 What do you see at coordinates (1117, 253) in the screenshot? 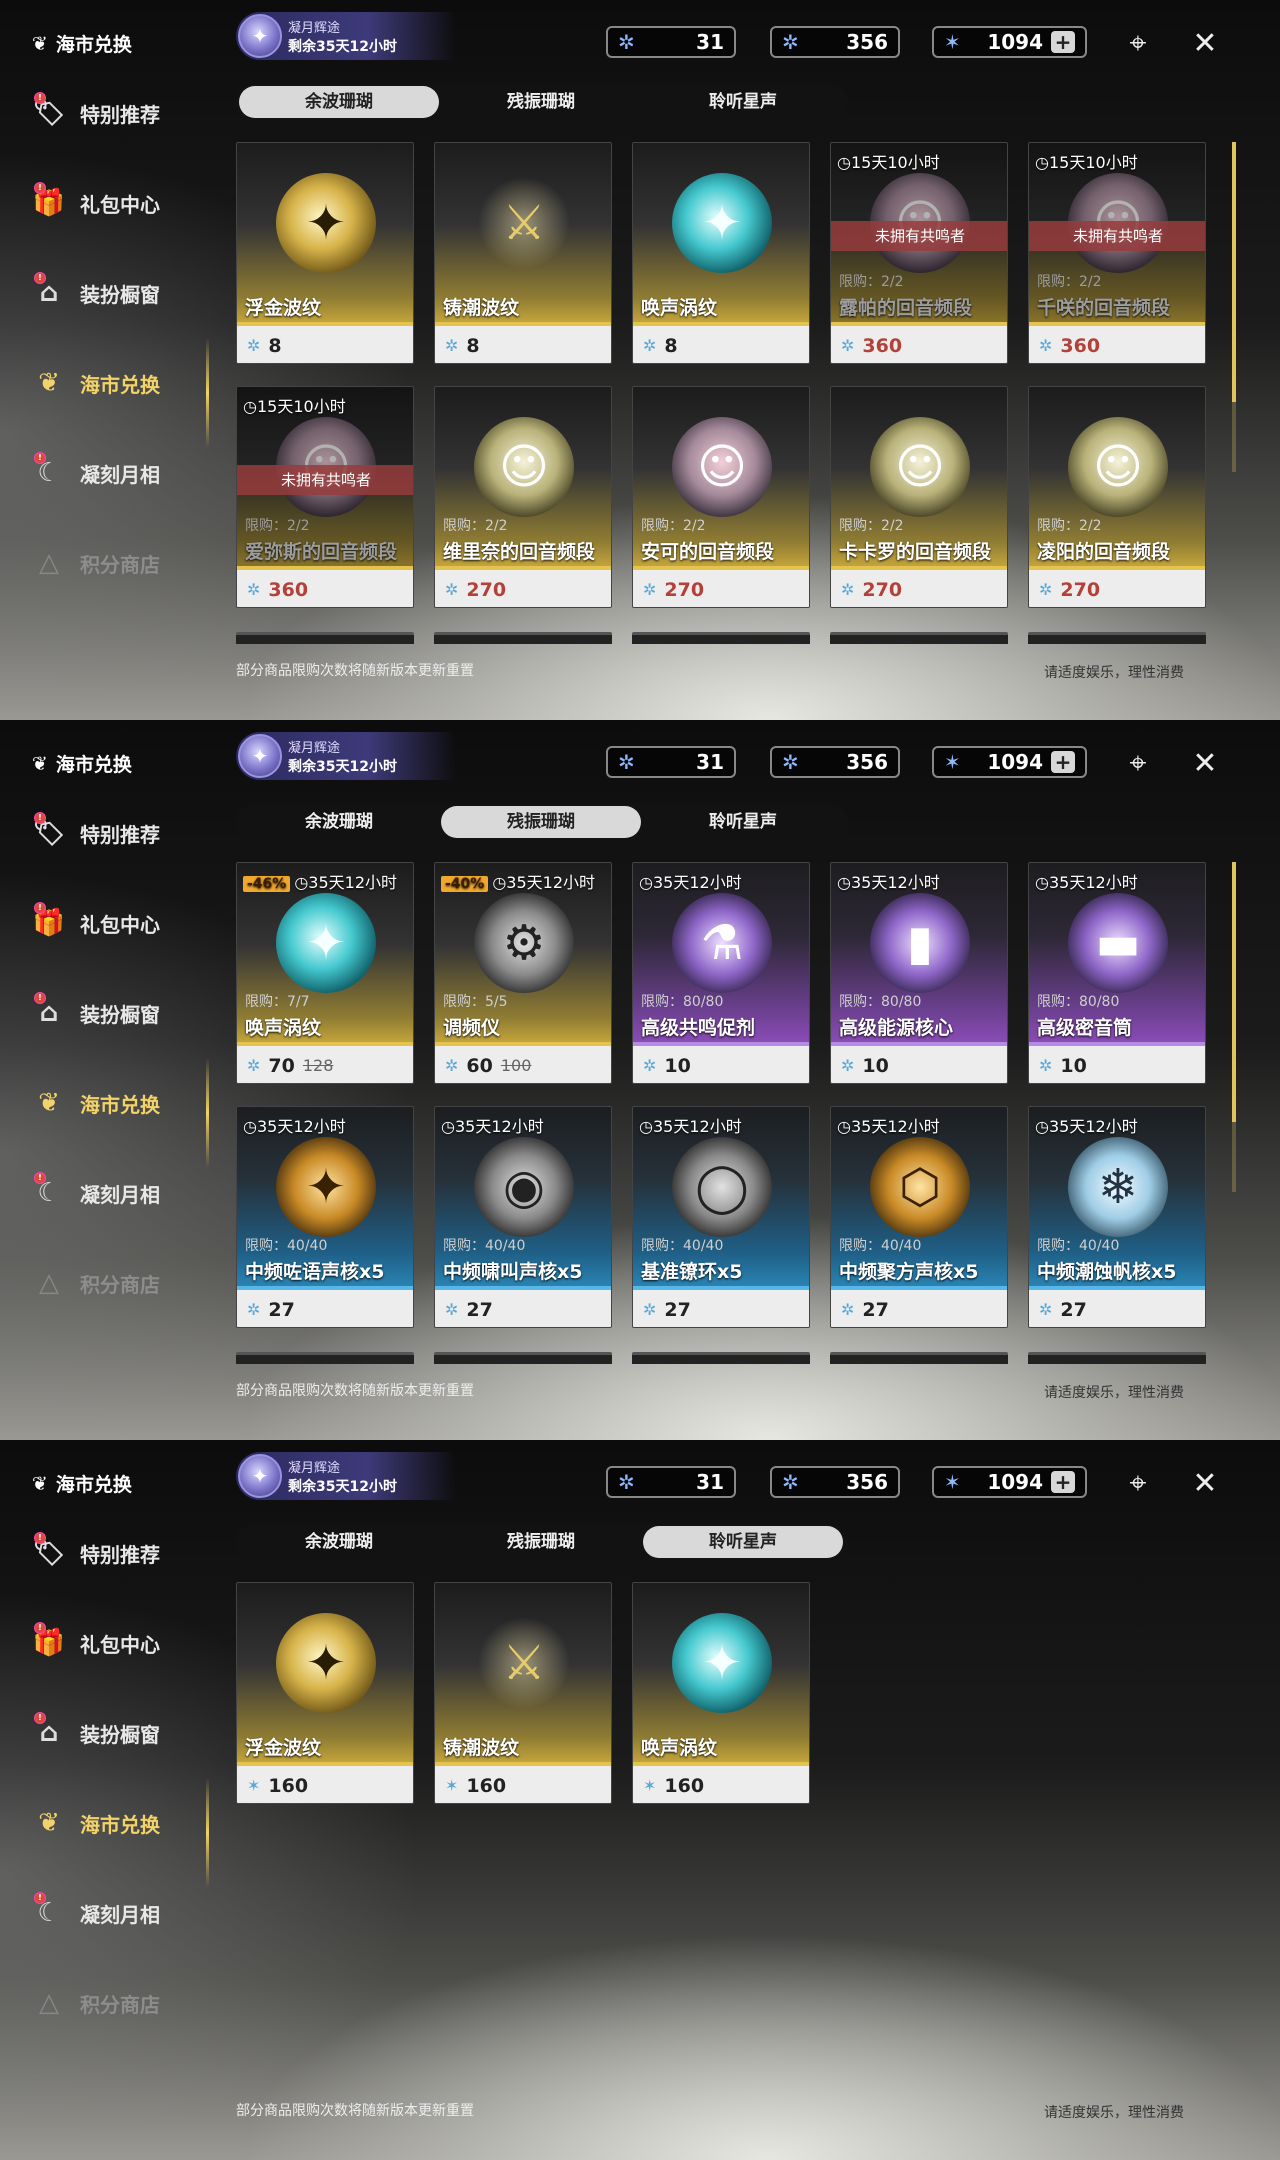
I see `shop-item-card: ☺ ◷15天10小时 未拥有共鸣者 限购：2/2 千咲的回音频段 ✲360` at bounding box center [1117, 253].